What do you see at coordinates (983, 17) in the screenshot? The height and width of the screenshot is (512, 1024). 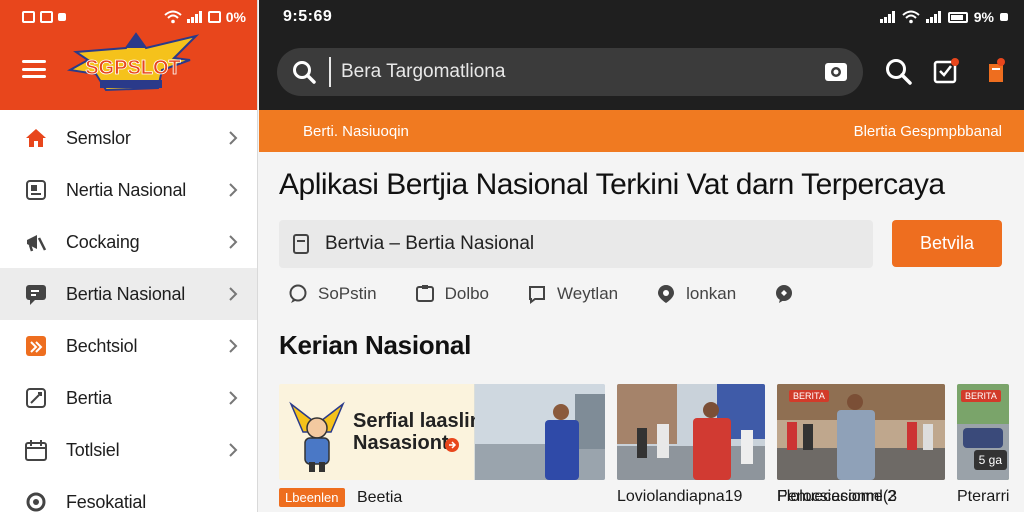 I see `battery-text: 9%` at bounding box center [983, 17].